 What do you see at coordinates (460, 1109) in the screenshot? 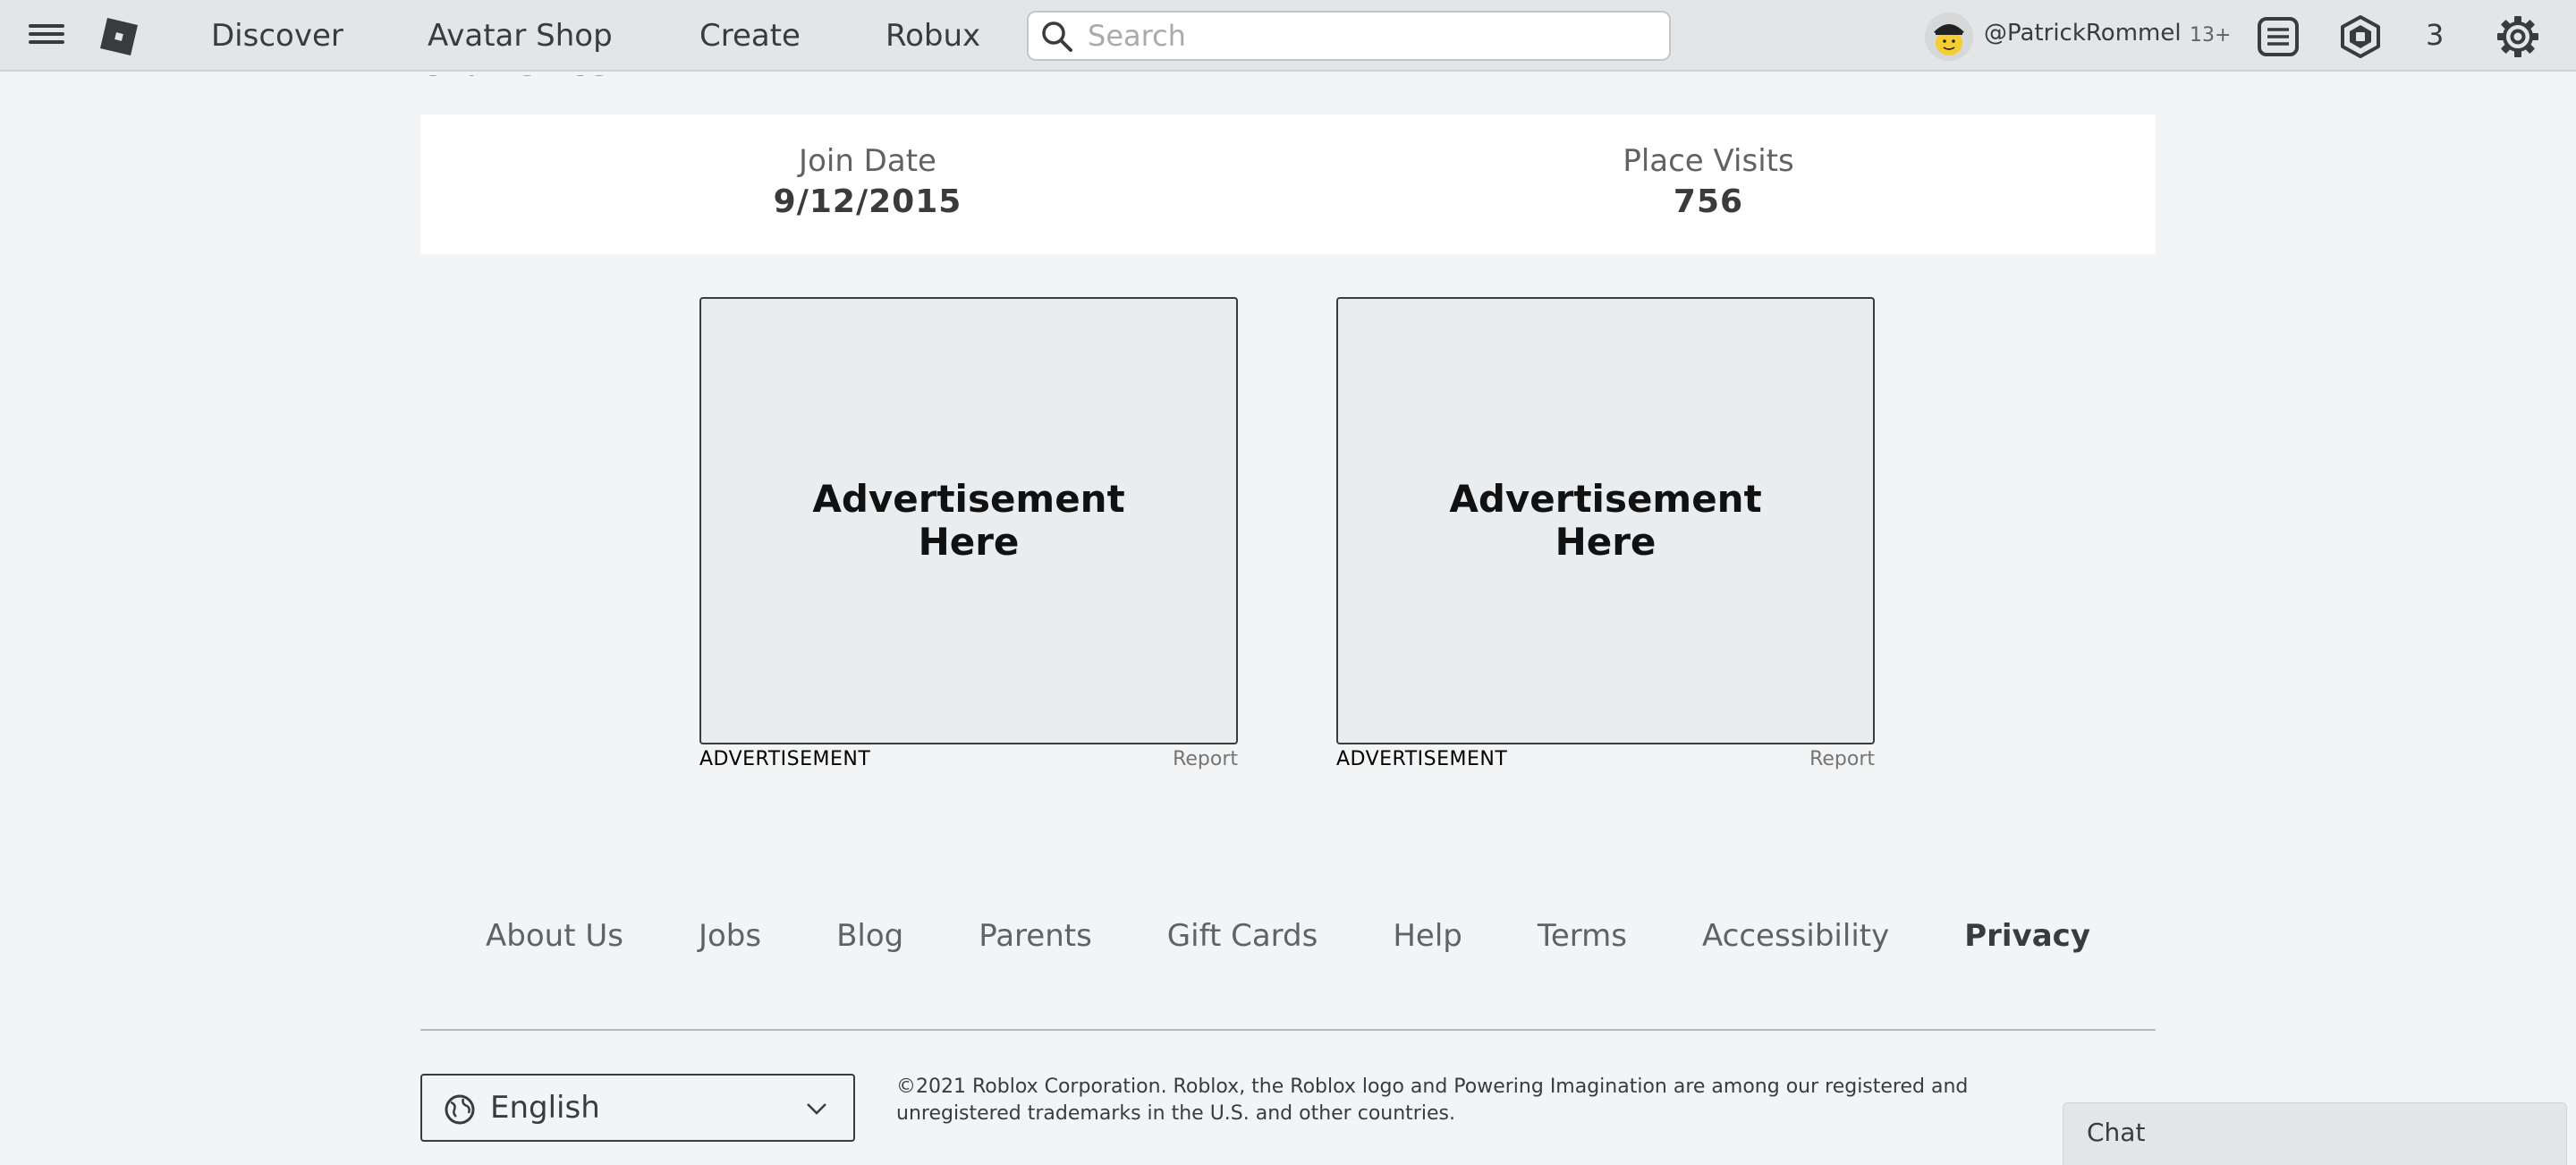
I see `globe-icon` at bounding box center [460, 1109].